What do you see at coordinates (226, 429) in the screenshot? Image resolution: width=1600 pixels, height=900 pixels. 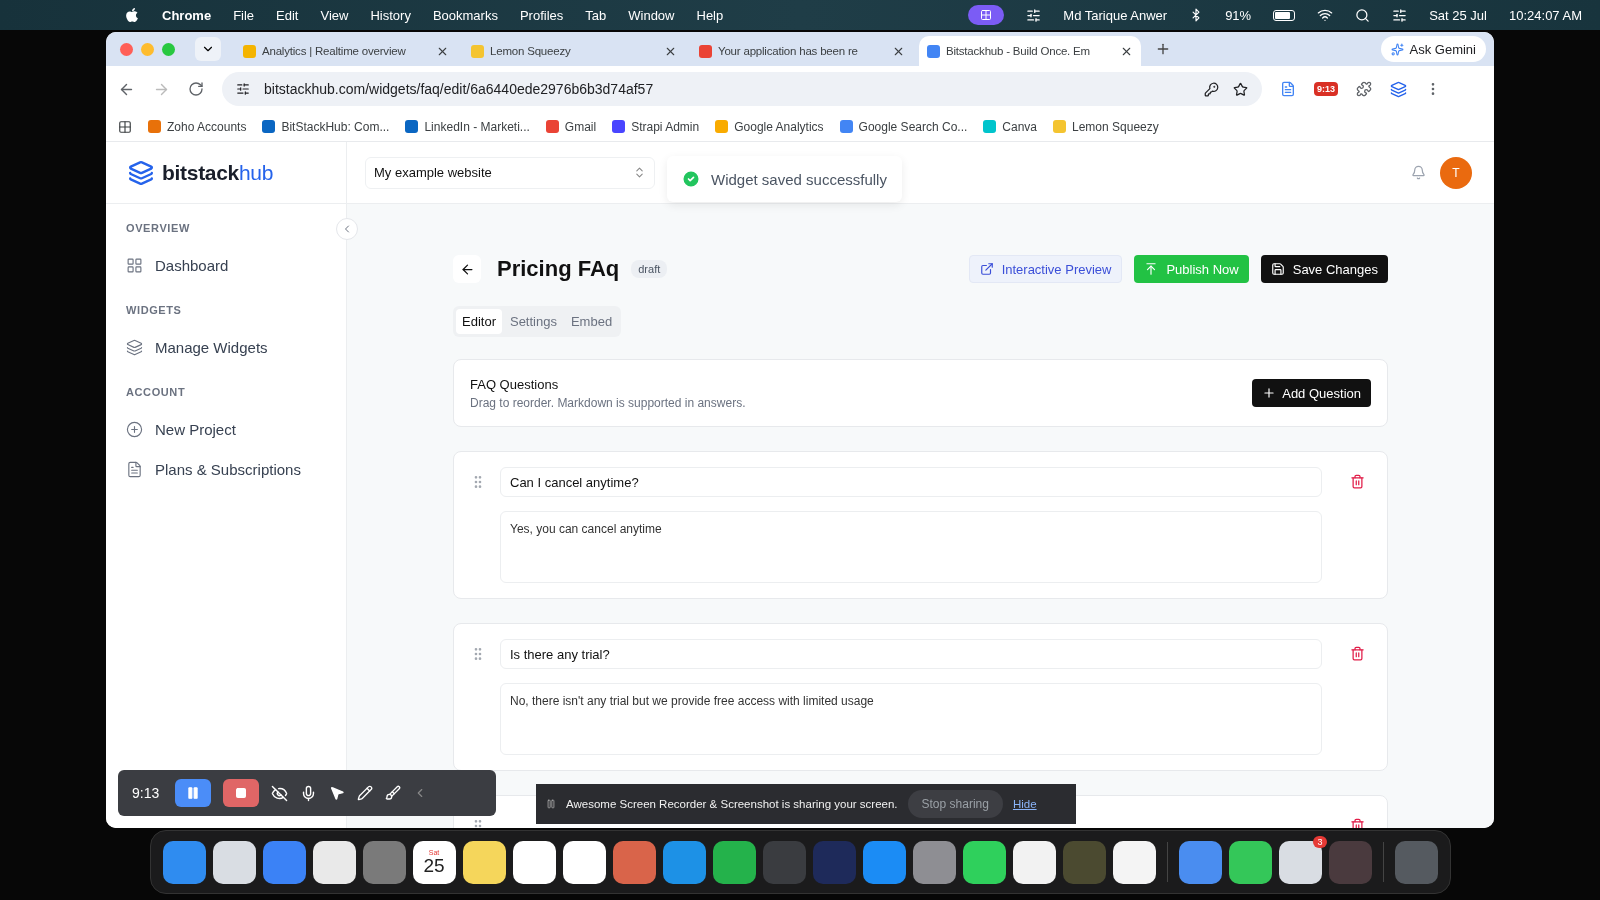 I see `sidebar-item: New Project` at bounding box center [226, 429].